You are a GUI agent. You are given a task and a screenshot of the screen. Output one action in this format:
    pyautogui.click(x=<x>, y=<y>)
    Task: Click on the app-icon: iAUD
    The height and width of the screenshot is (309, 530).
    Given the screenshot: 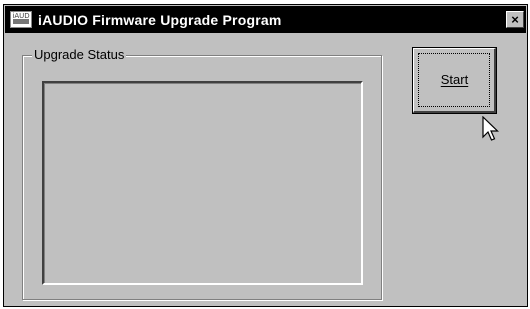 What is the action you would take?
    pyautogui.click(x=21, y=19)
    